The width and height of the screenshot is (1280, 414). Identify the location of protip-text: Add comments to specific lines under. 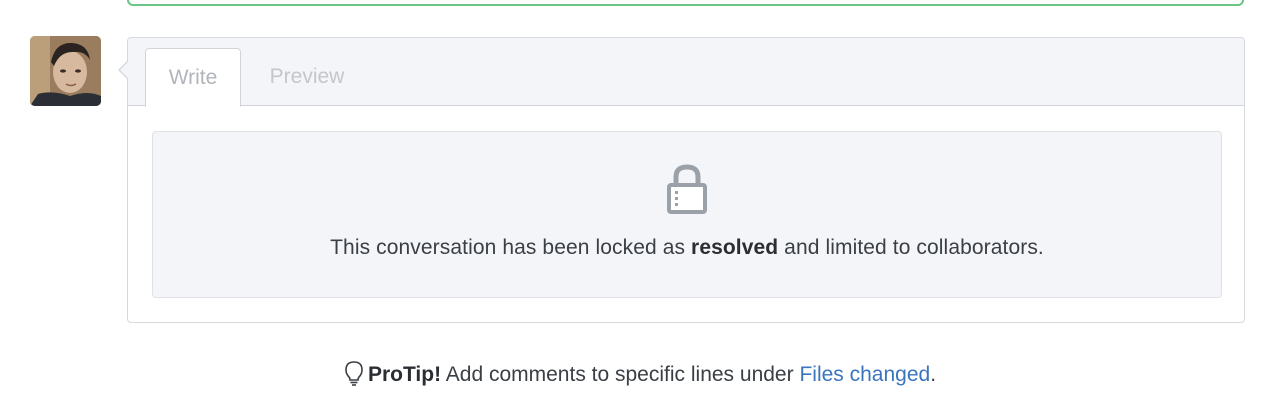
(619, 374).